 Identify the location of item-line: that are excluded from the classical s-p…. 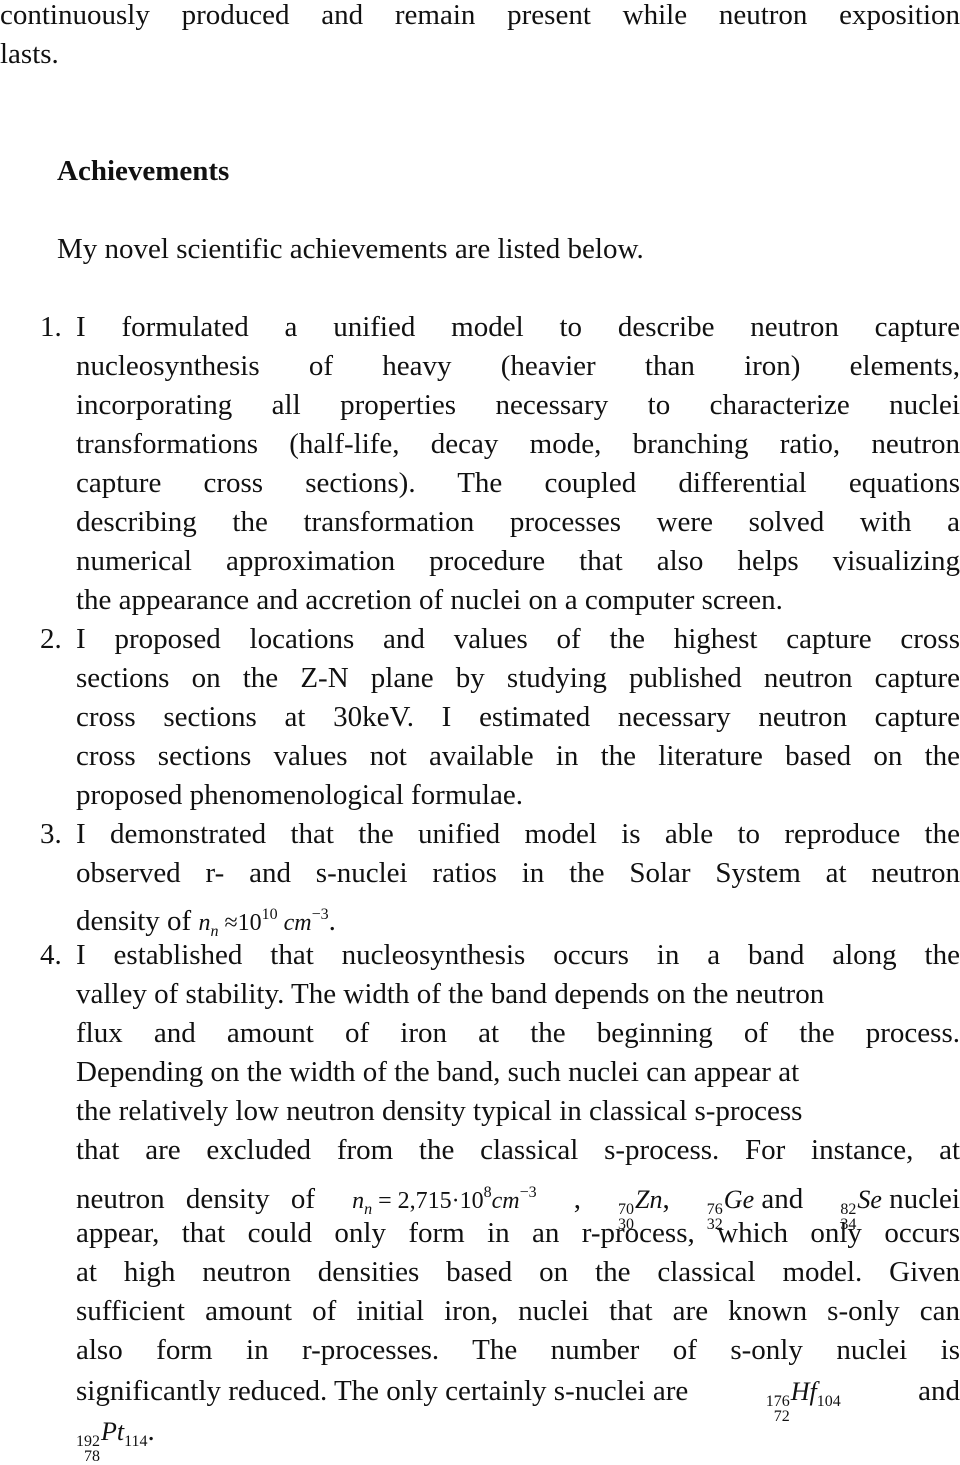
(518, 1150).